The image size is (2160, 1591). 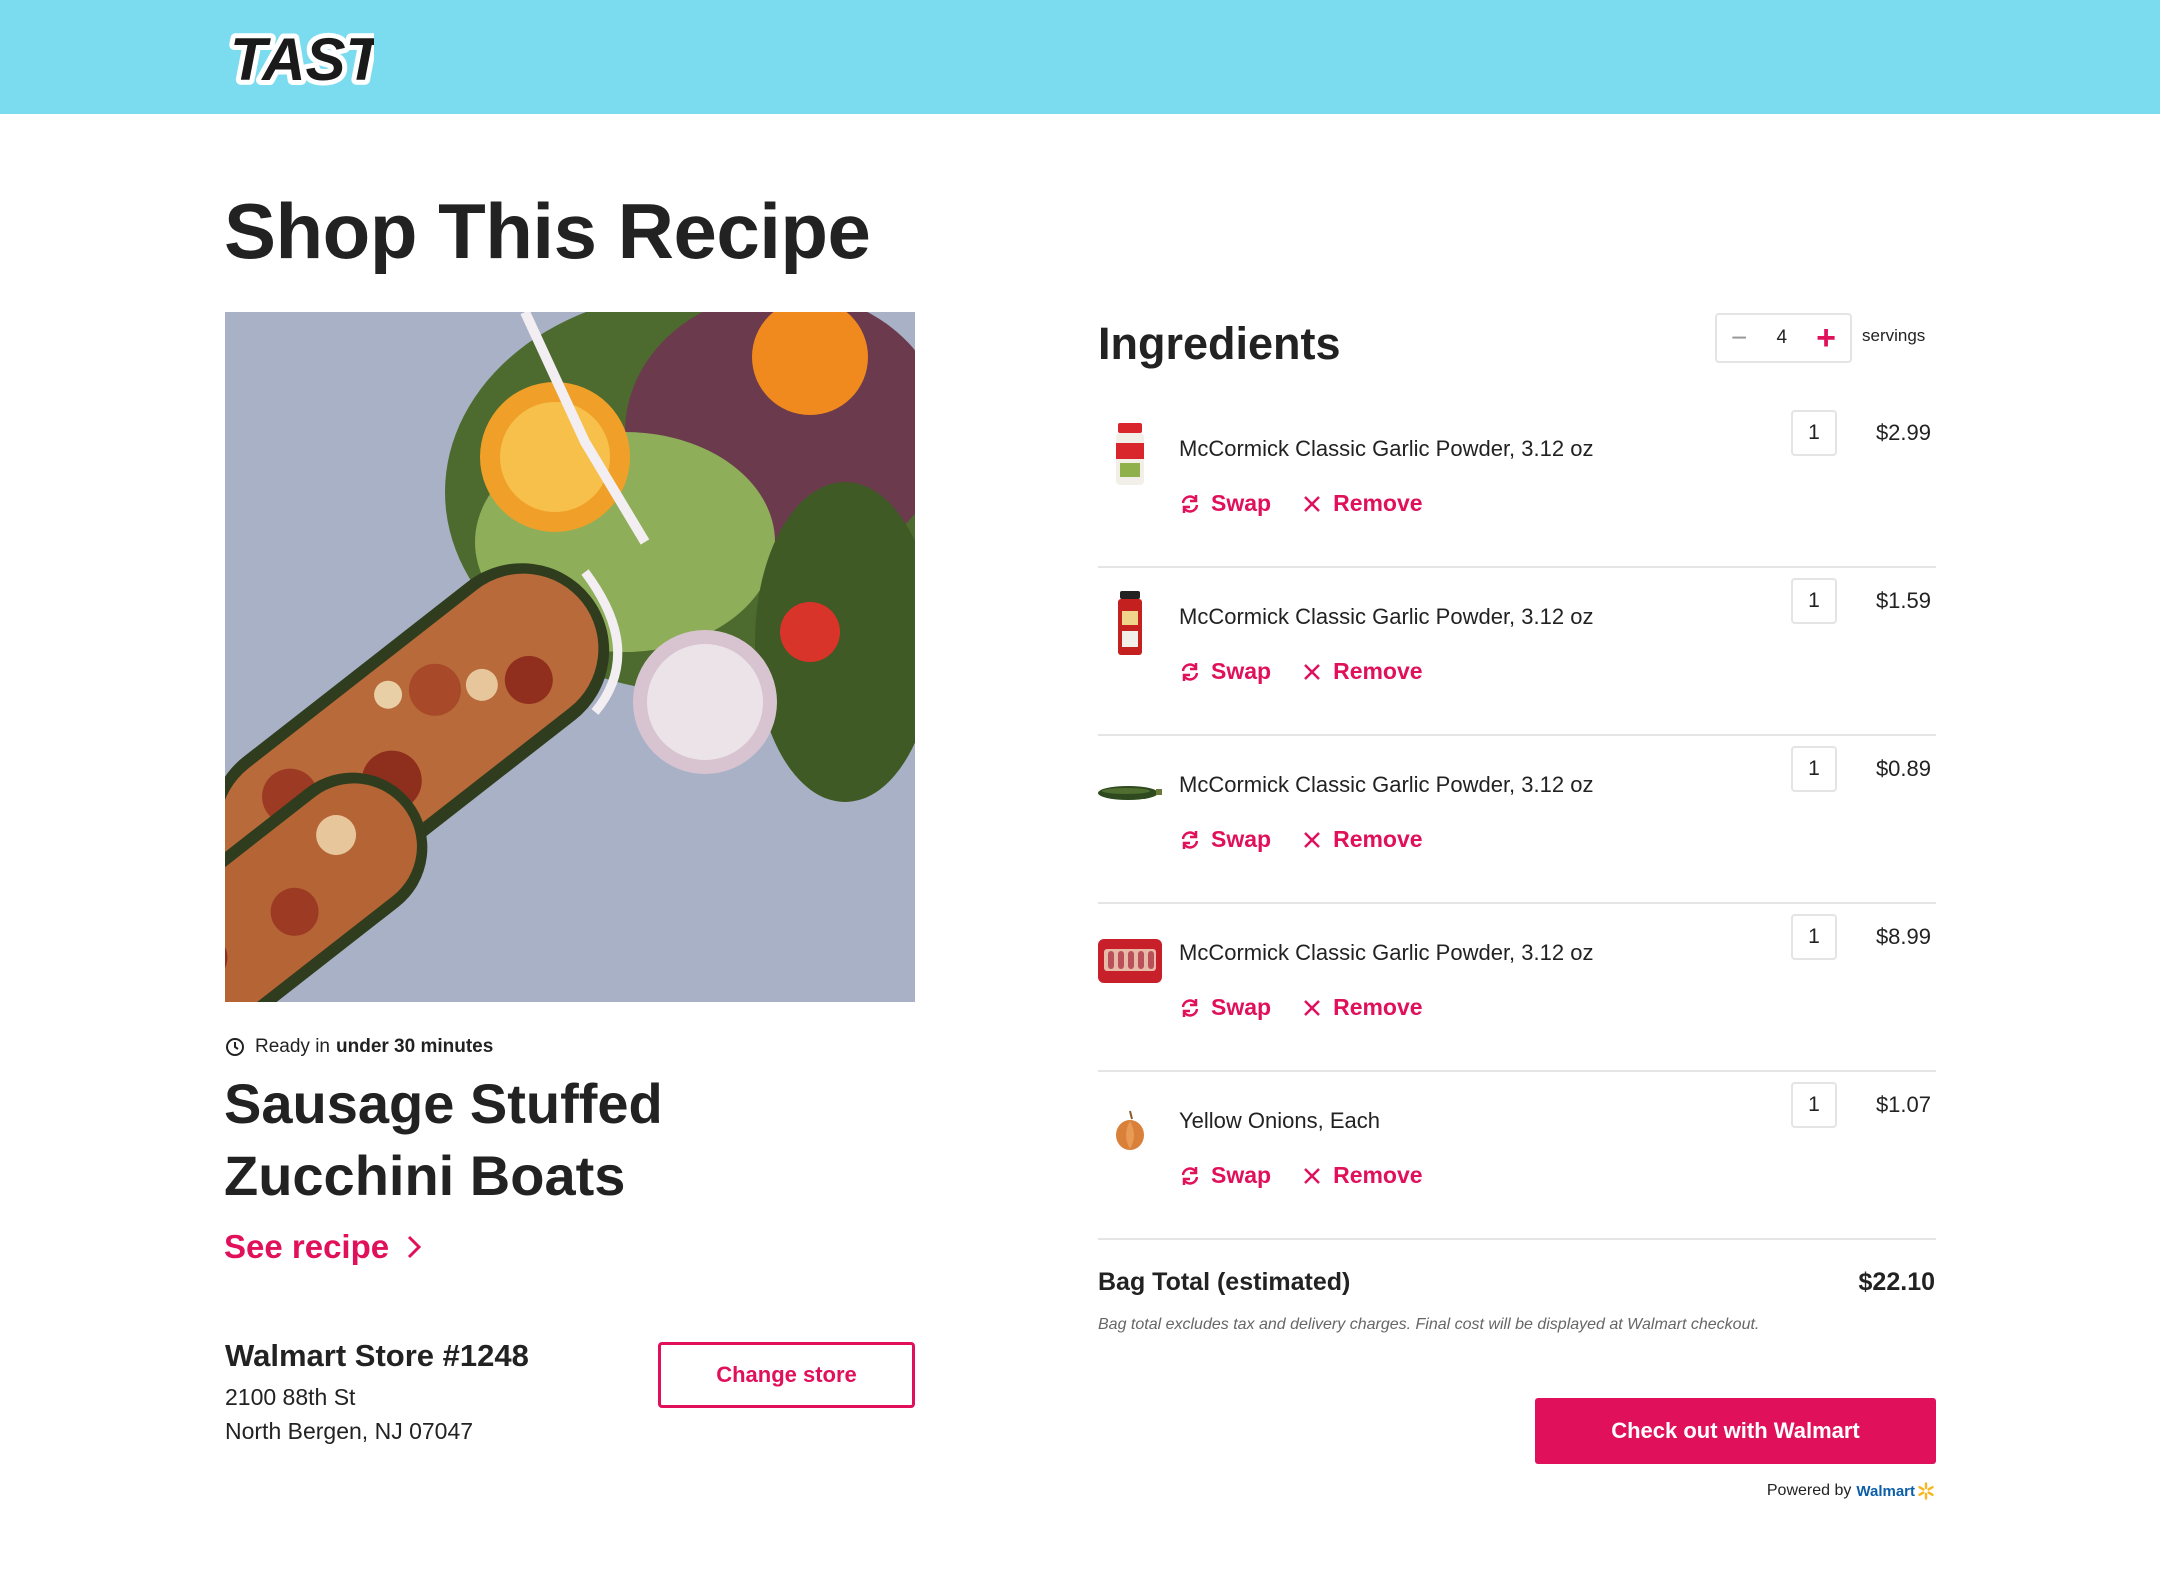 What do you see at coordinates (570, 657) in the screenshot?
I see `recipe-photo` at bounding box center [570, 657].